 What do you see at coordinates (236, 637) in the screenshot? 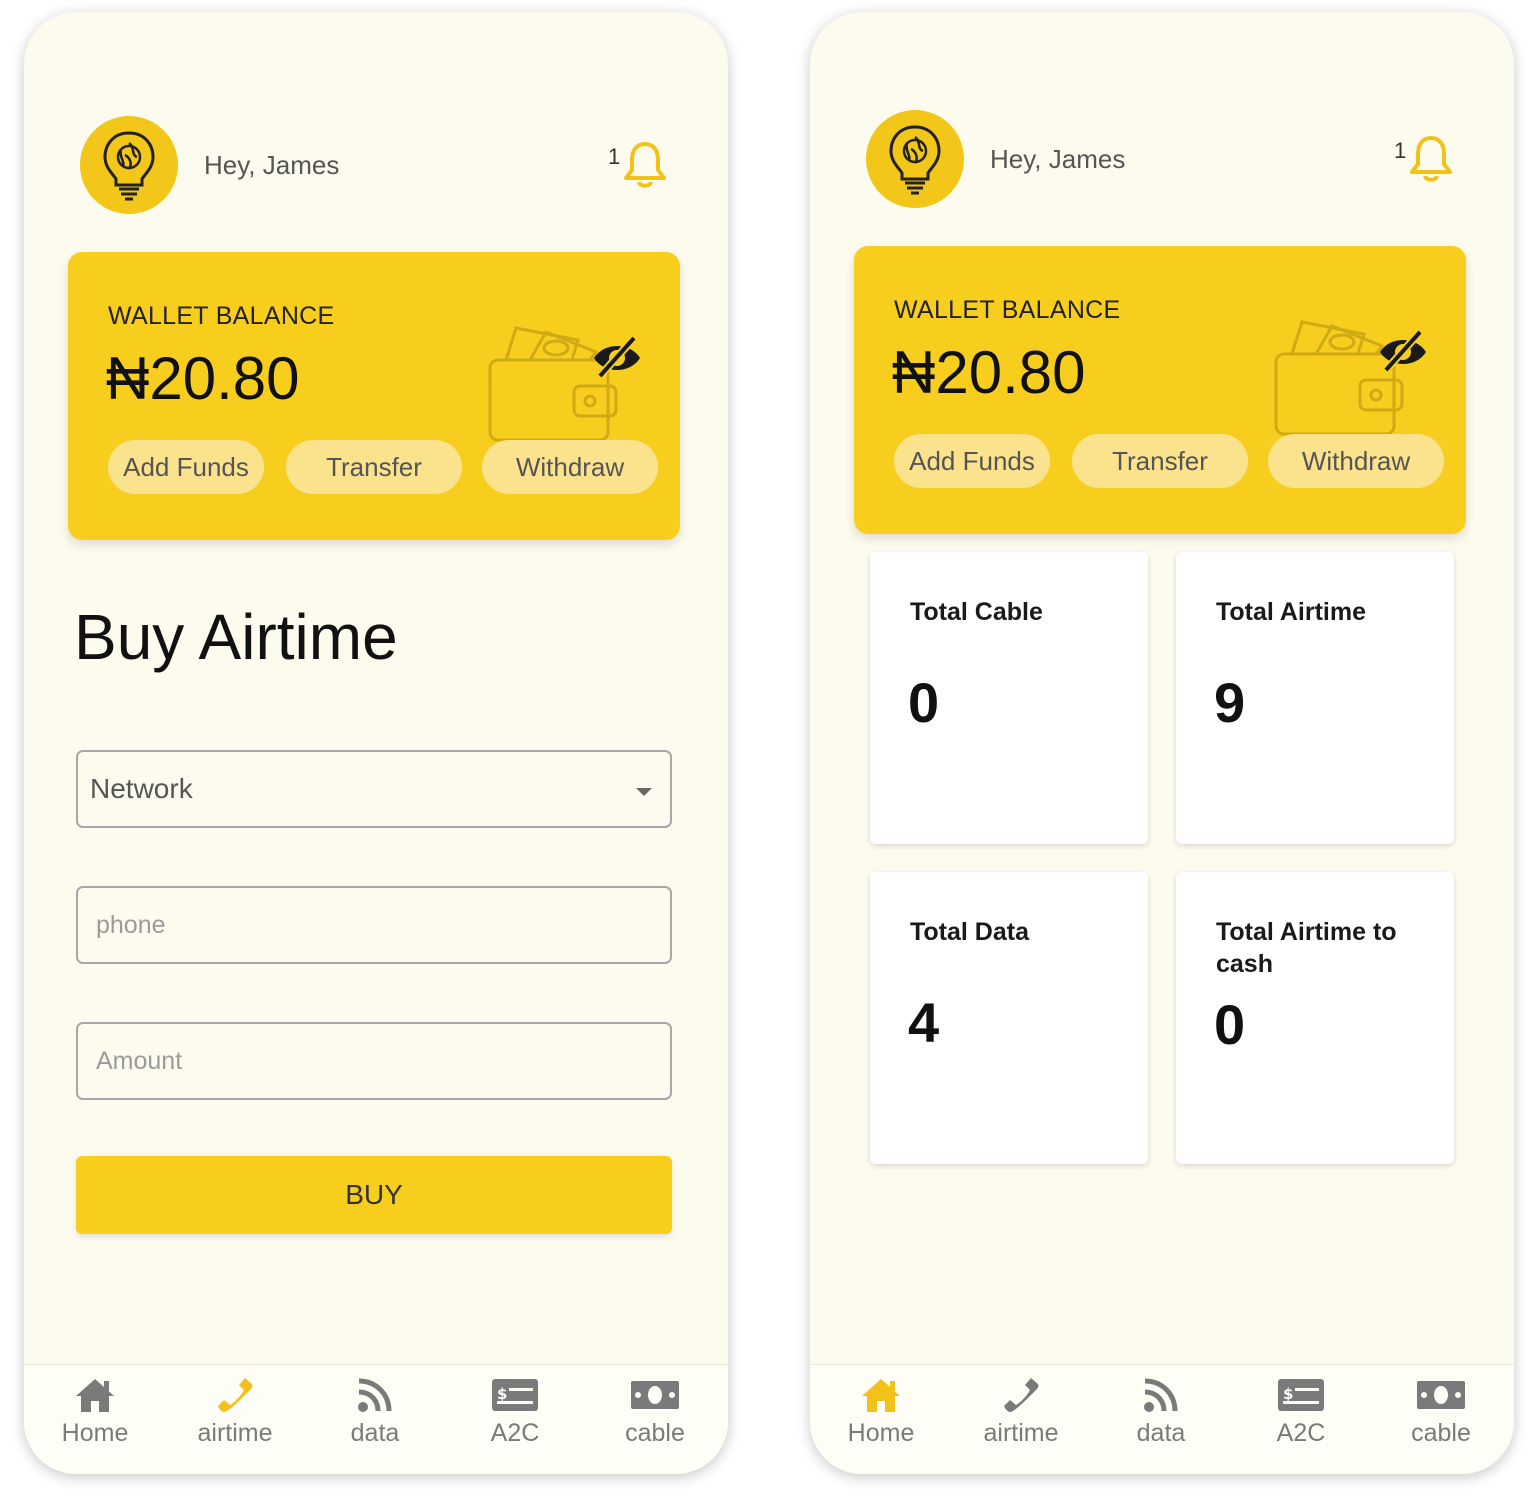
I see `page-title: Buy Airtime` at bounding box center [236, 637].